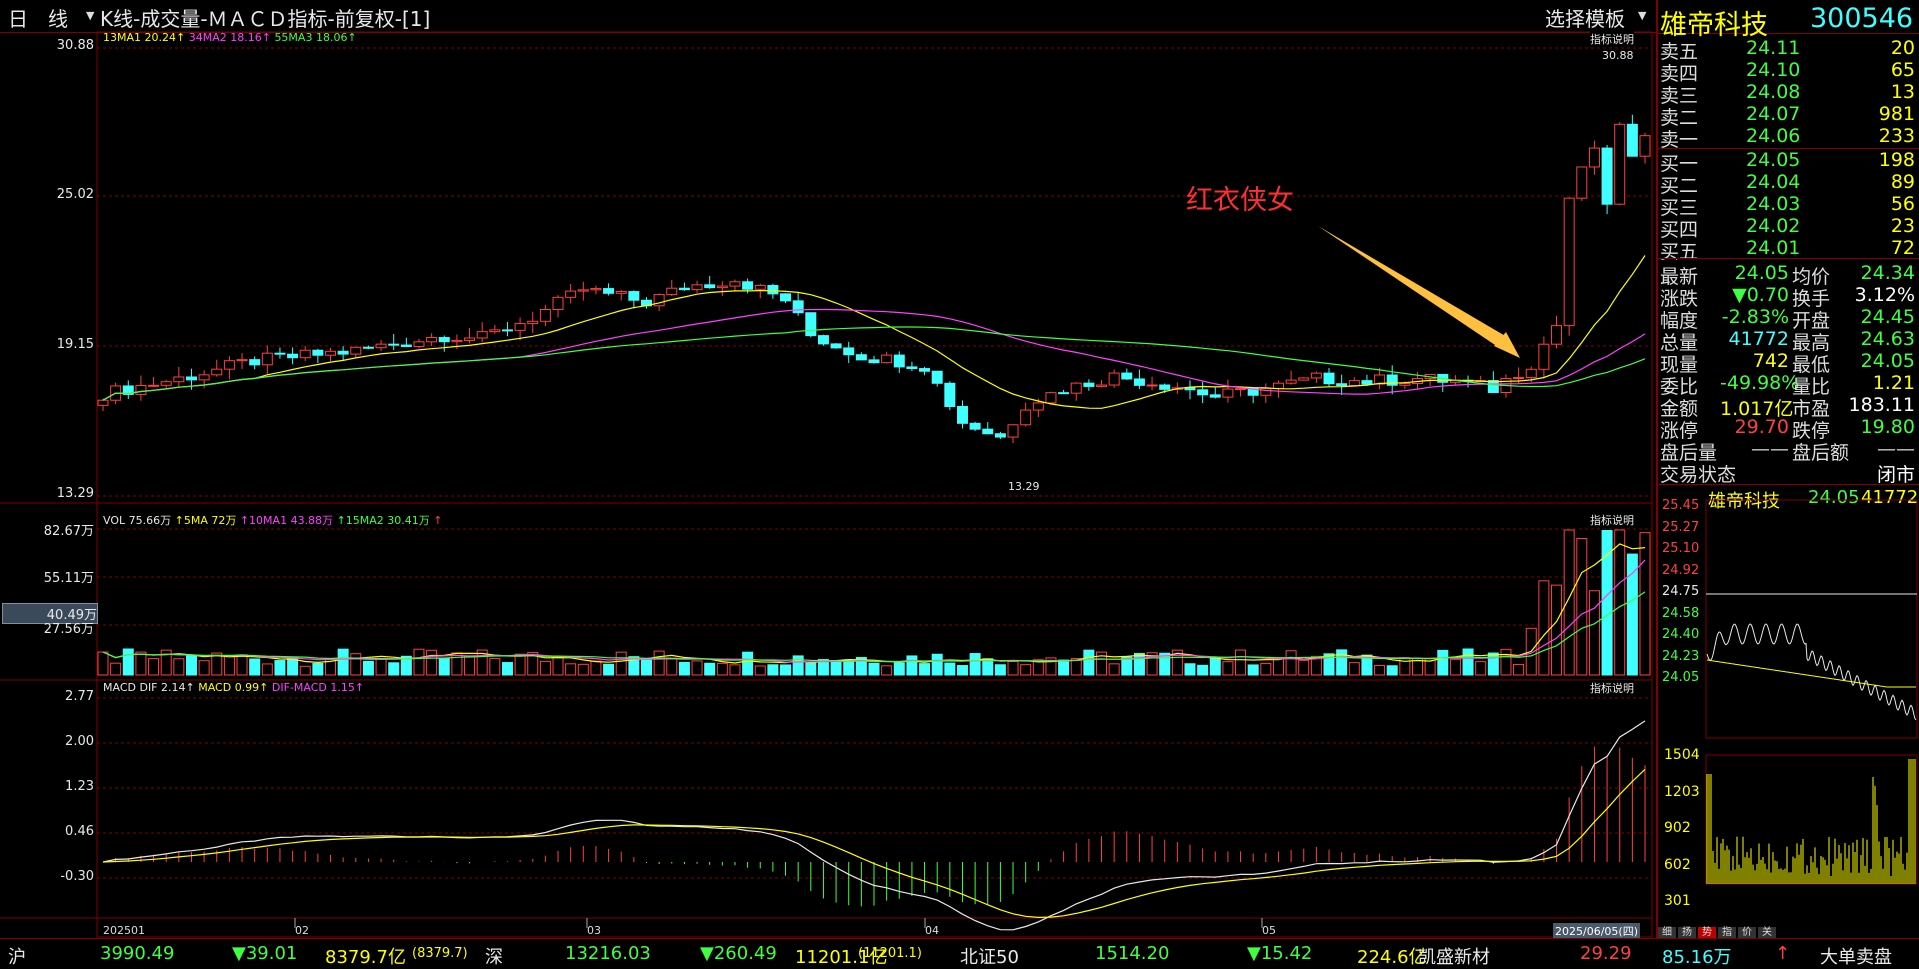 This screenshot has width=1919, height=969. Describe the element at coordinates (124, 930) in the screenshot. I see `xaxis-label: 202501` at that location.